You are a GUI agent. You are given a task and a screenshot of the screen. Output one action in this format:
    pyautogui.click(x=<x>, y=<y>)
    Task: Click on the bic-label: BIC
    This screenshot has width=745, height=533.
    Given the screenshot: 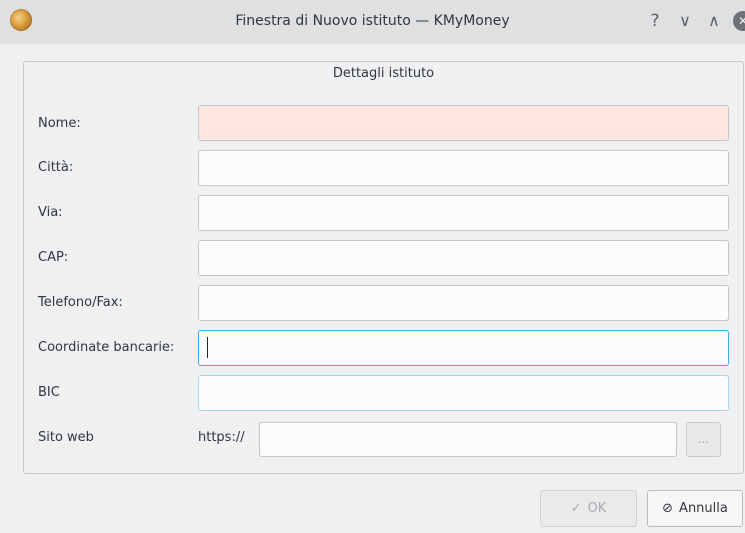 What is the action you would take?
    pyautogui.click(x=49, y=392)
    